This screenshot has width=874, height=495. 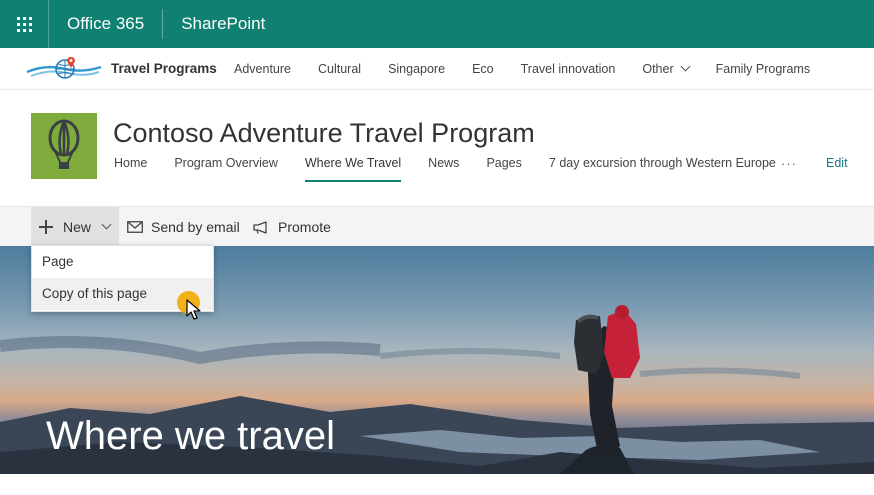 I want to click on hub-link-cultural: Cultural, so click(x=339, y=69).